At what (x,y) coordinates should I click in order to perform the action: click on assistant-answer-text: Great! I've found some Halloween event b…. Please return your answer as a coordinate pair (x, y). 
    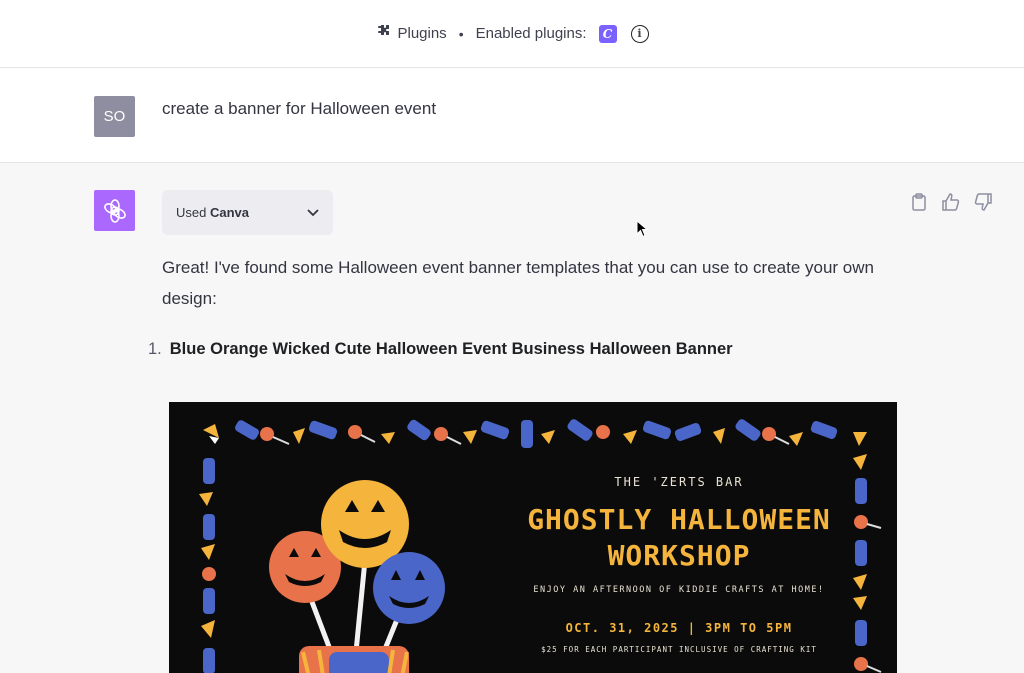
    Looking at the image, I should click on (518, 283).